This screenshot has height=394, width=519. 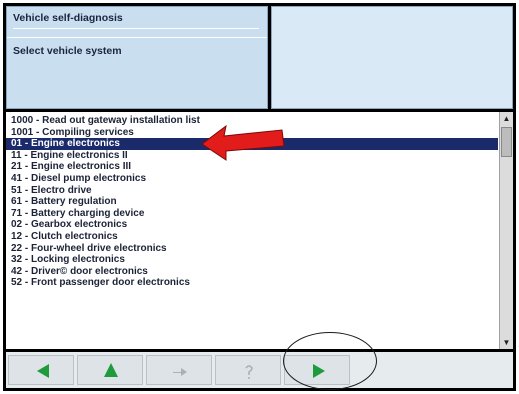 I want to click on highlight-ring, so click(x=330, y=361).